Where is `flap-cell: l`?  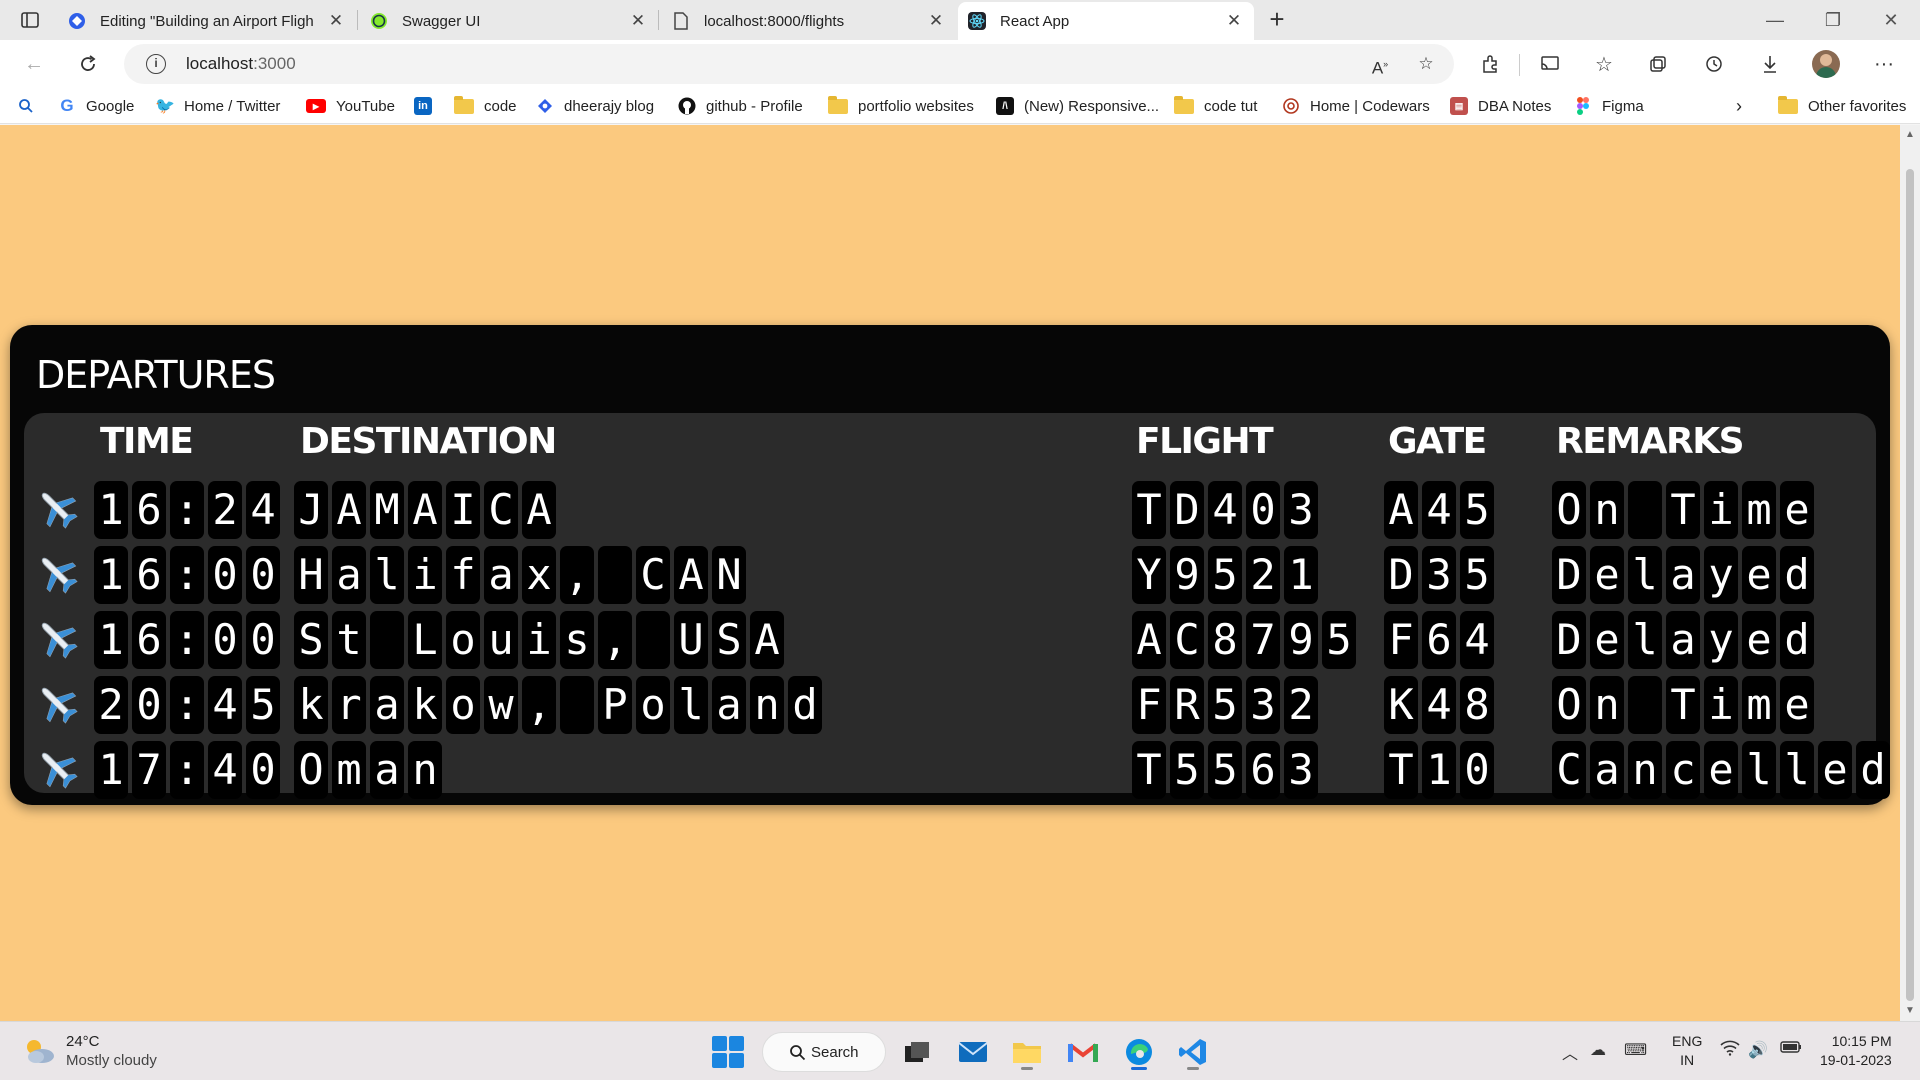
flap-cell: l is located at coordinates (1797, 770).